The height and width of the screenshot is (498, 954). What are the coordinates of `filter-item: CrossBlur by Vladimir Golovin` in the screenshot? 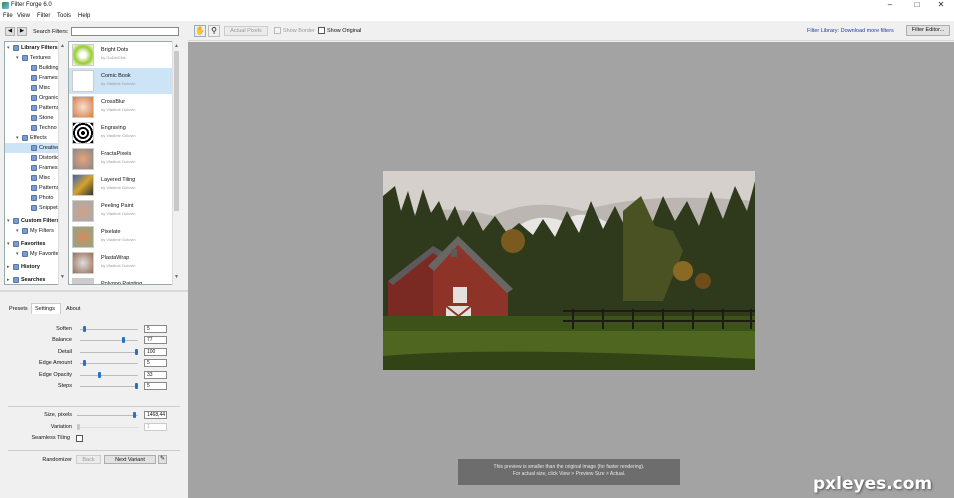 It's located at (121, 107).